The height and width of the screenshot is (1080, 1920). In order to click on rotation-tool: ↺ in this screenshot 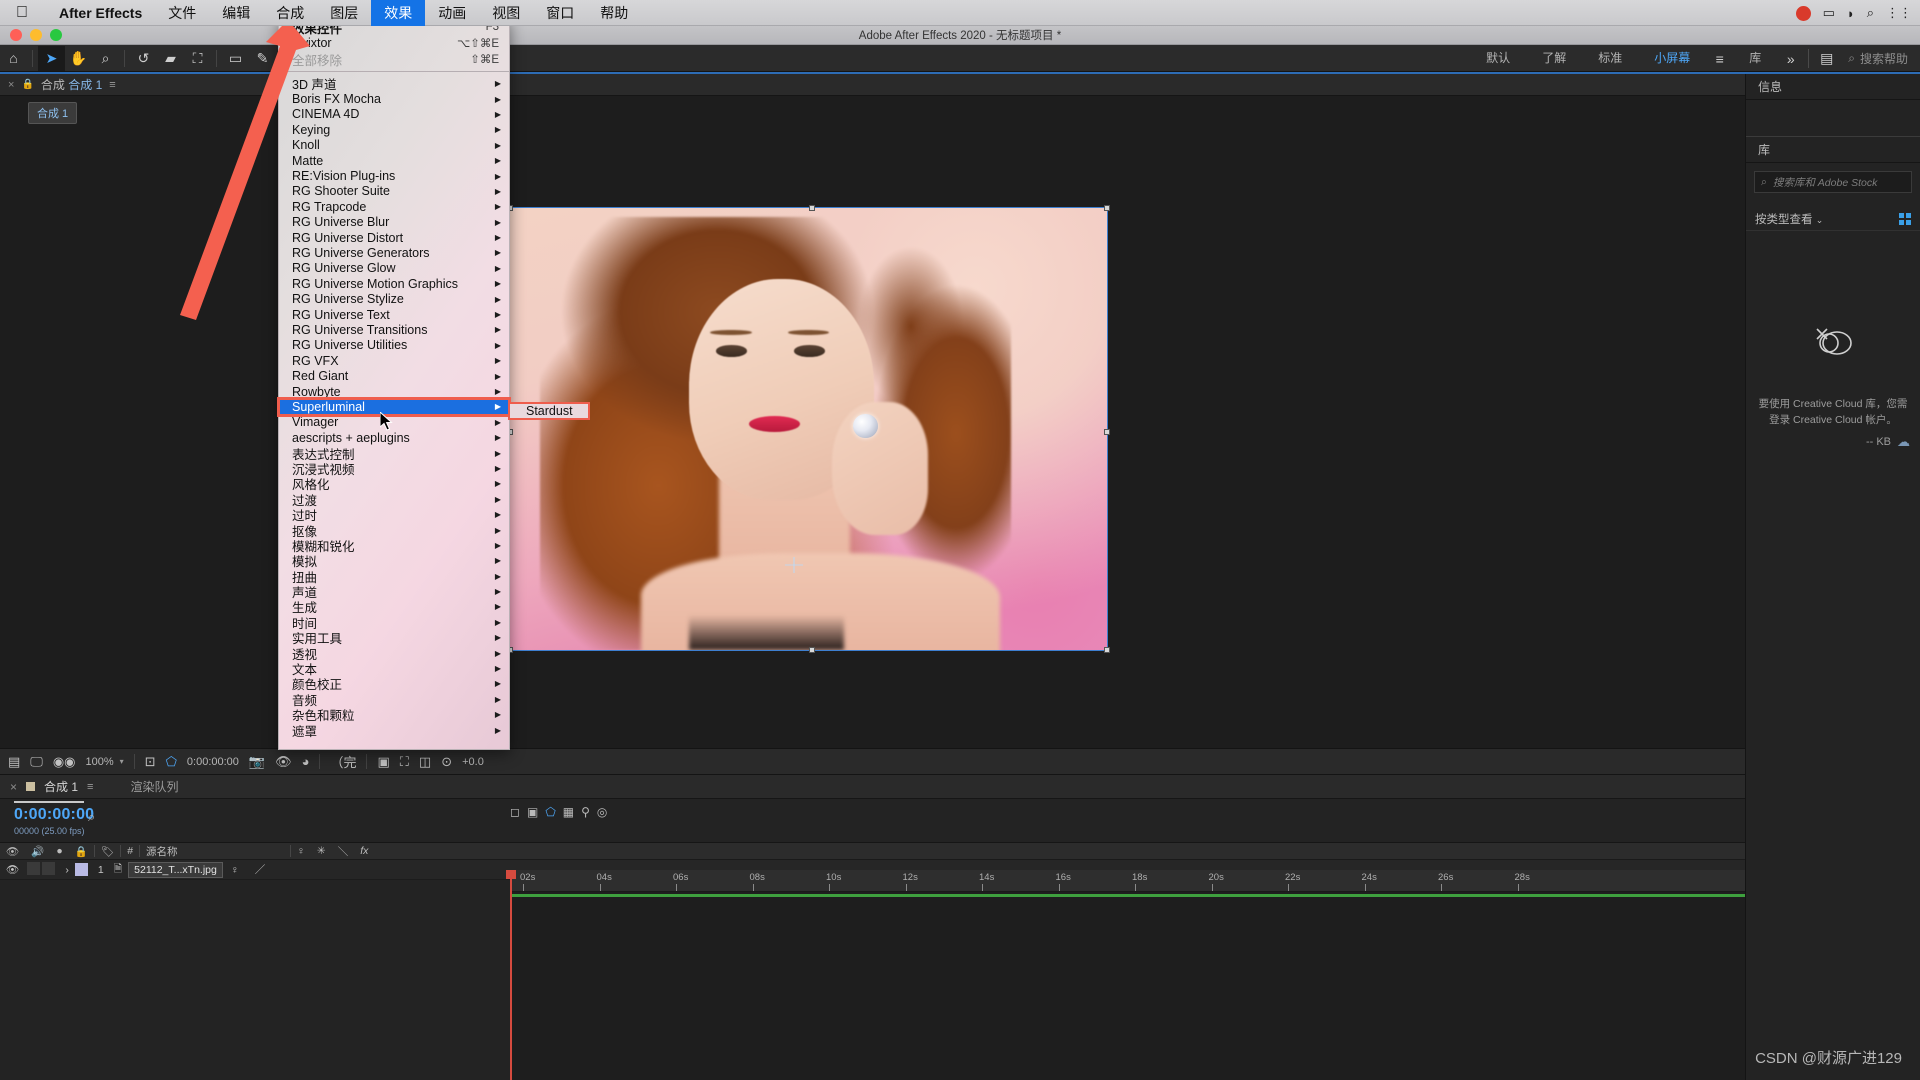, I will do `click(143, 58)`.